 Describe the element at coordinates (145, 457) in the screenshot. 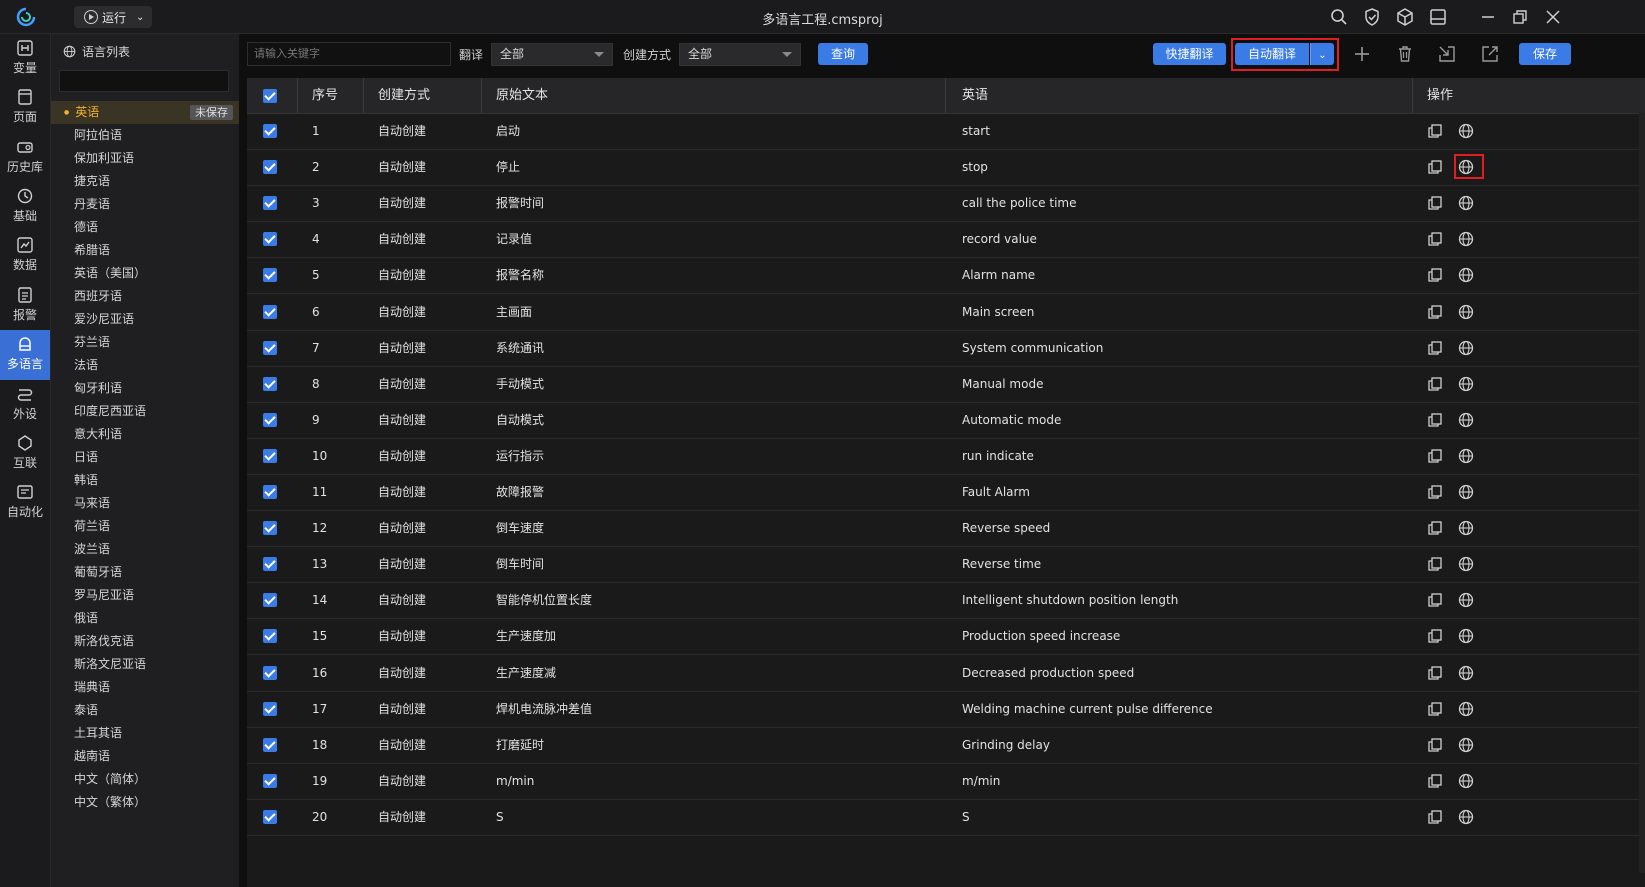

I see `language-item: 日语` at that location.